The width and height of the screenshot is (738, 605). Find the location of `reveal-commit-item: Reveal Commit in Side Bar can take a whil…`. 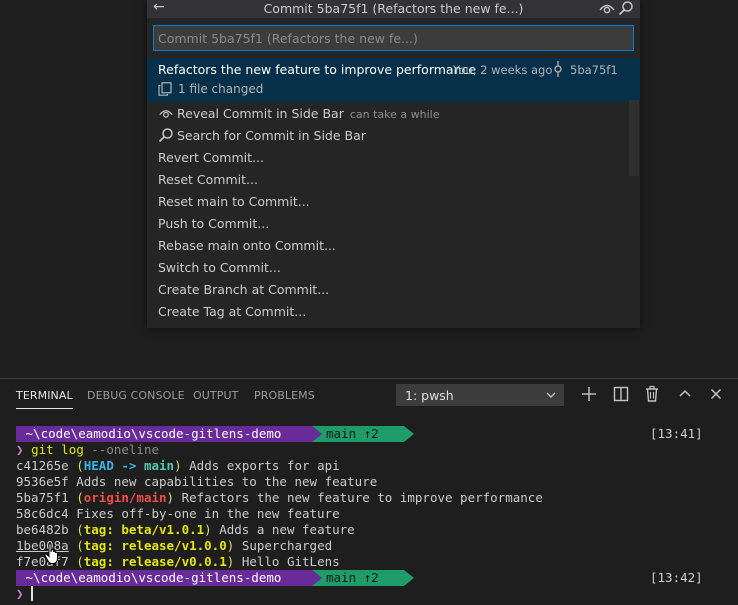

reveal-commit-item: Reveal Commit in Side Bar can take a whil… is located at coordinates (387, 113).